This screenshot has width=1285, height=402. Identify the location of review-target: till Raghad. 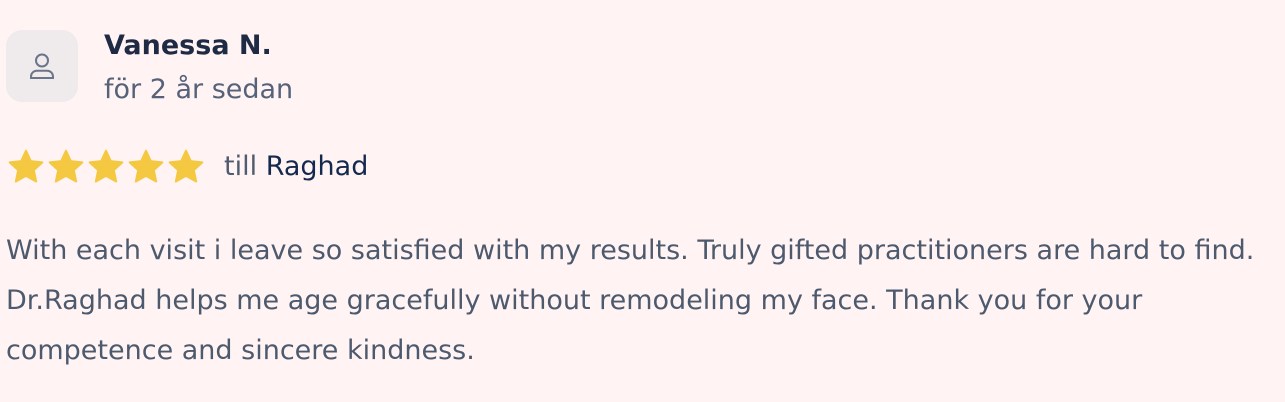
(296, 167).